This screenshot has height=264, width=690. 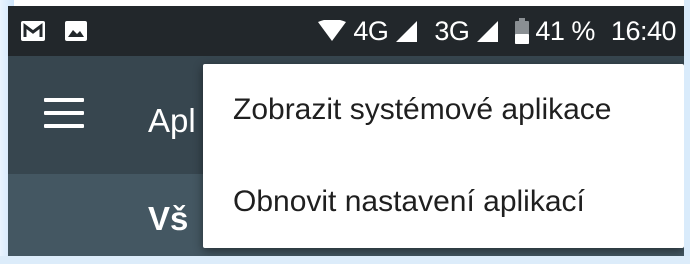 I want to click on toolbar-title: Apl, so click(x=172, y=120).